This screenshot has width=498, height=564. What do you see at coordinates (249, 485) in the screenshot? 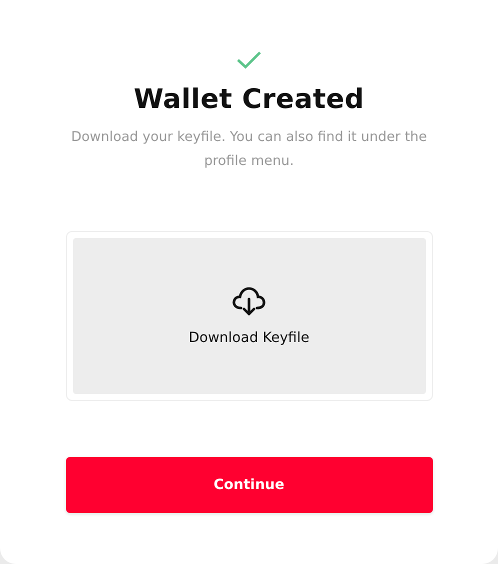
I see `continue-button: Continue` at bounding box center [249, 485].